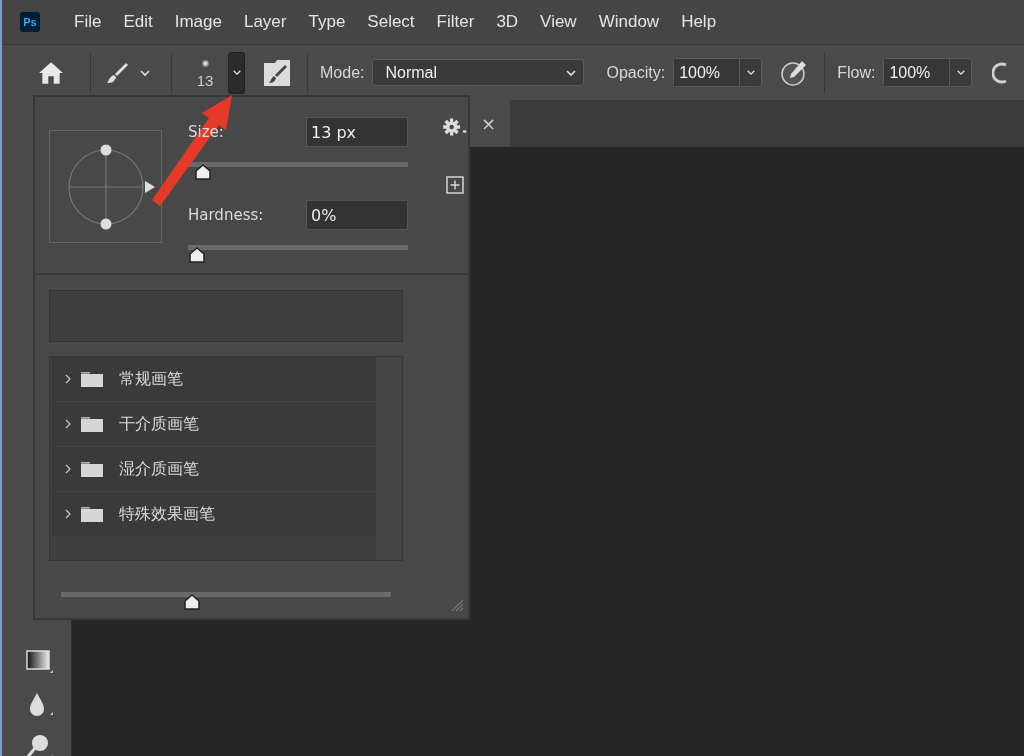 This screenshot has width=1024, height=756. What do you see at coordinates (707, 72) in the screenshot?
I see `opacity-field: 100%` at bounding box center [707, 72].